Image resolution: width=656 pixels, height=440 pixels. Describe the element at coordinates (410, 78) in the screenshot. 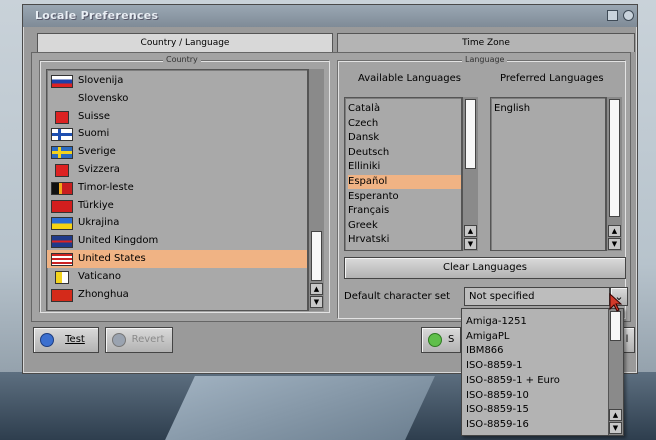

I see `available-languages-header: Available Languages` at that location.